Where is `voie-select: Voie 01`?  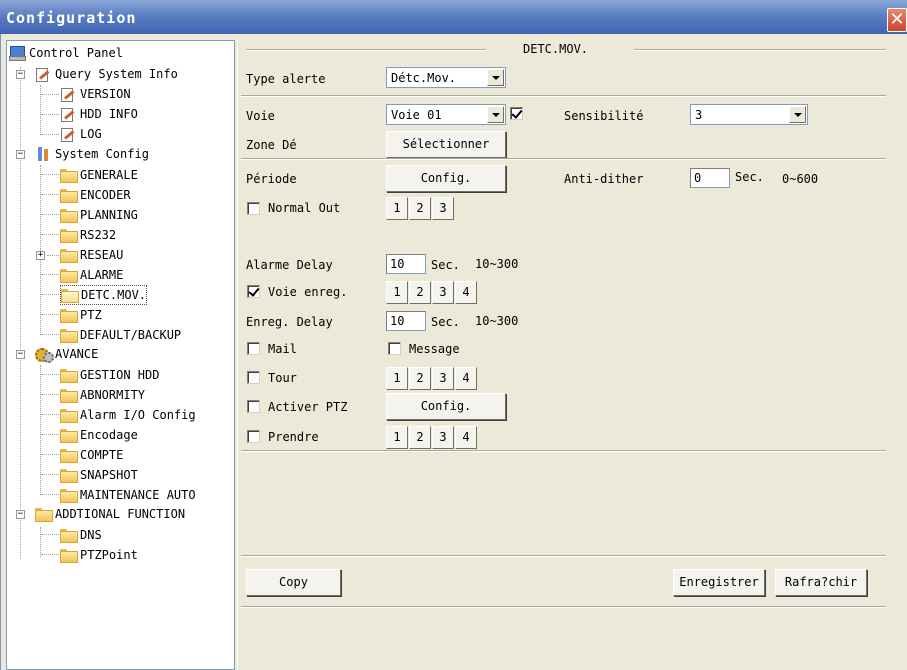 voie-select: Voie 01 is located at coordinates (446, 114).